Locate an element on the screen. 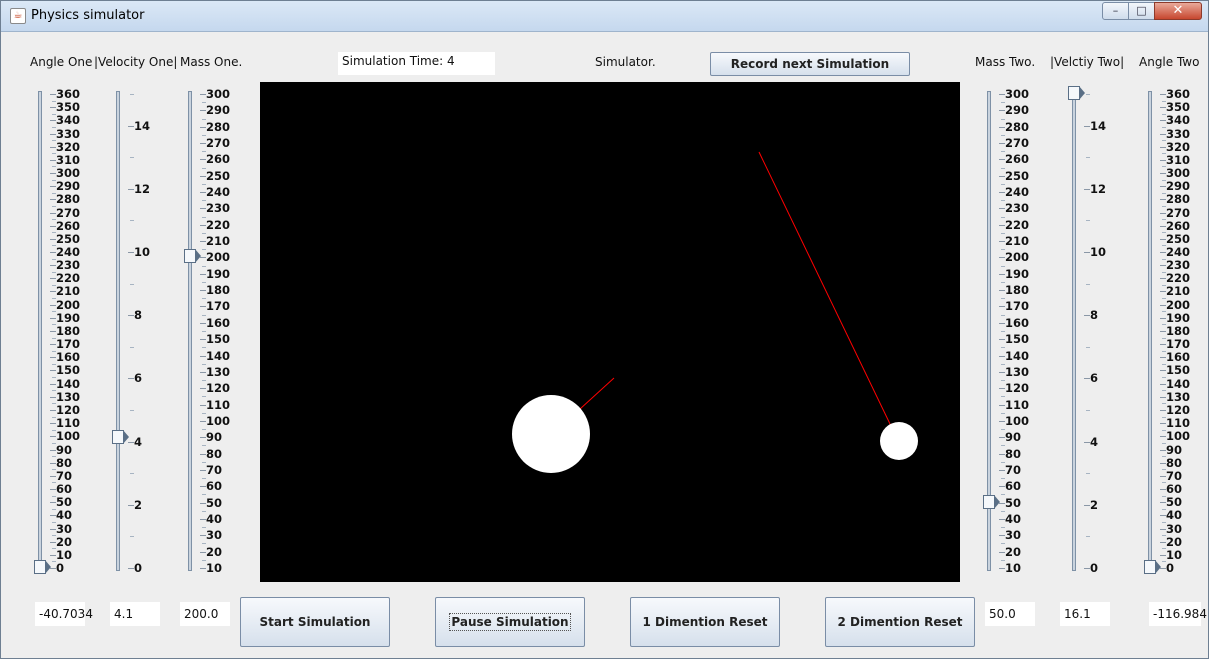 This screenshot has width=1209, height=659. slider-tick-label: 220 is located at coordinates (68, 278).